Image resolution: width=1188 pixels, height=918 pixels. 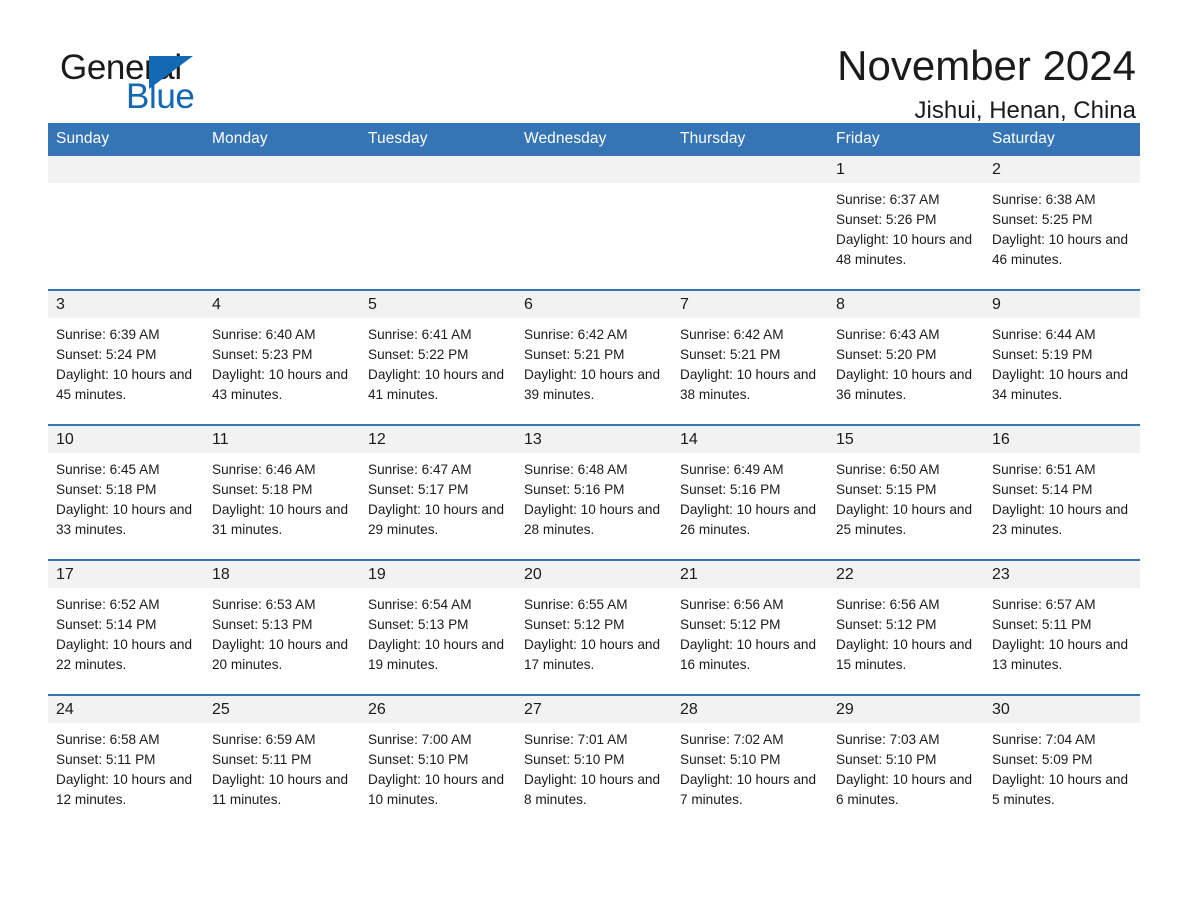 I want to click on day-number: 18, so click(x=282, y=574).